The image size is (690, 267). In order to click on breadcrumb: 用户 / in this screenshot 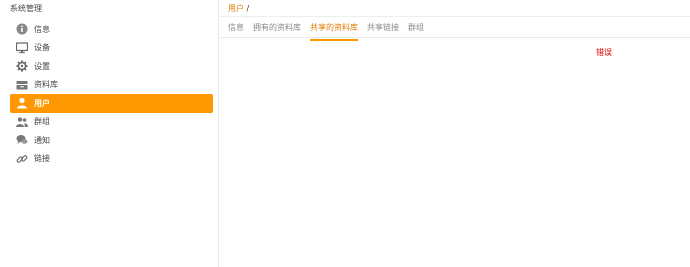, I will do `click(238, 8)`.